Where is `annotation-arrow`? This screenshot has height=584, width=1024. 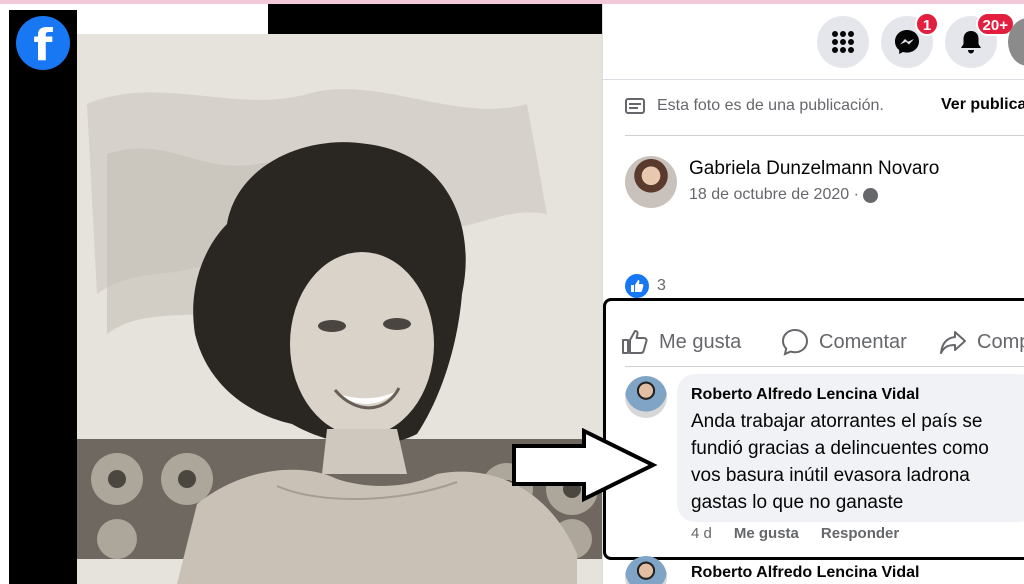
annotation-arrow is located at coordinates (585, 465).